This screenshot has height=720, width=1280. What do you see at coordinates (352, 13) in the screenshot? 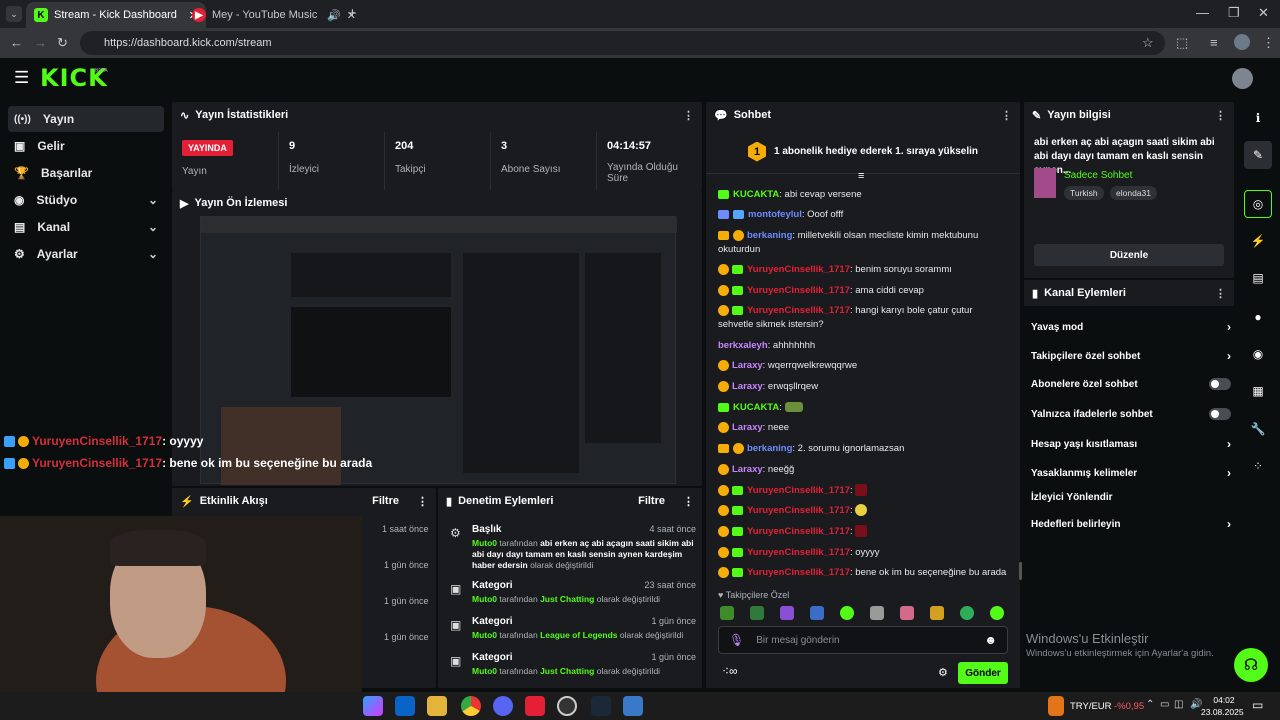
I see `new-tab-icon: +` at bounding box center [352, 13].